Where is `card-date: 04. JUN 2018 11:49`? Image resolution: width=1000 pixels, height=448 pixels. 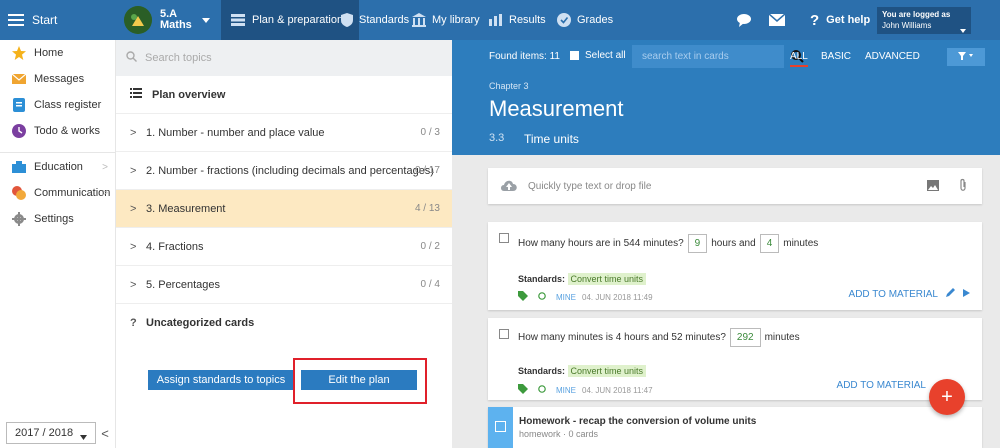 card-date: 04. JUN 2018 11:49 is located at coordinates (617, 297).